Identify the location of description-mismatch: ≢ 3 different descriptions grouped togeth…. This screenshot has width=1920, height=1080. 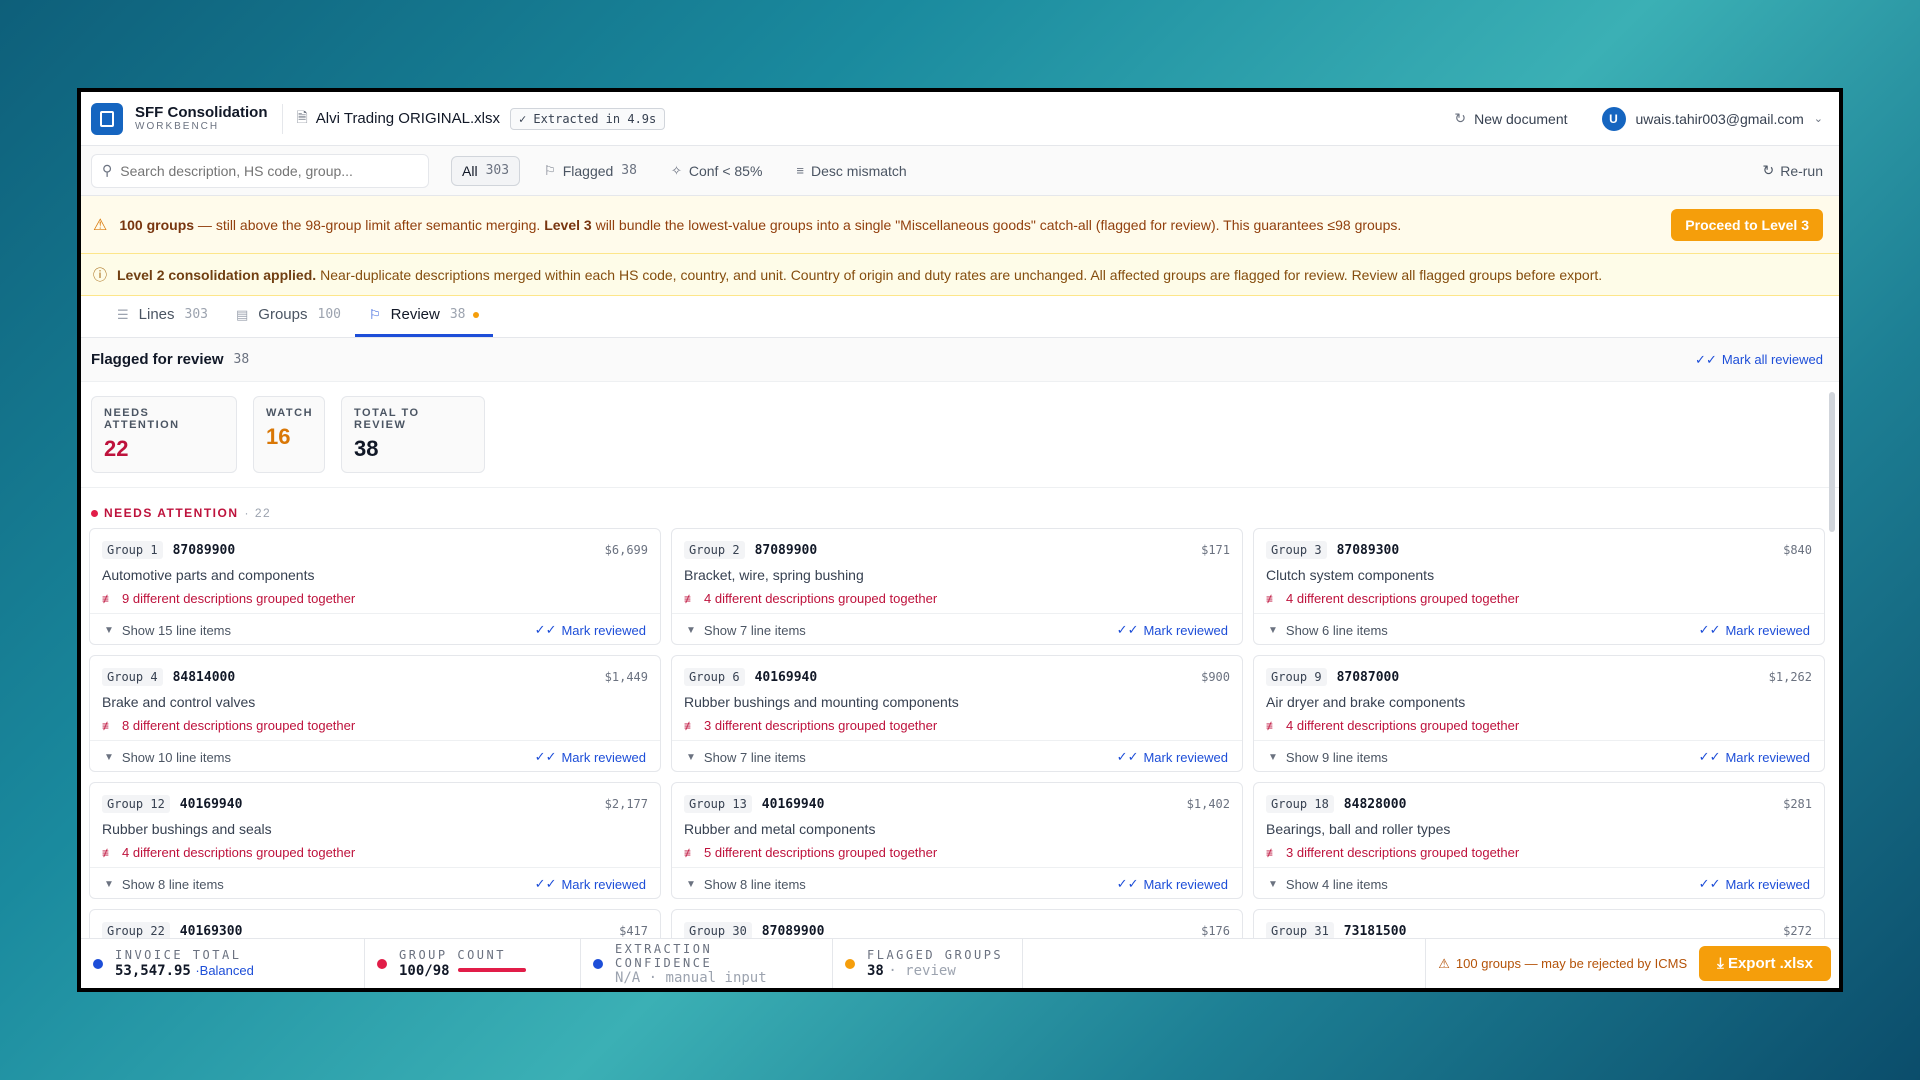
(1539, 852).